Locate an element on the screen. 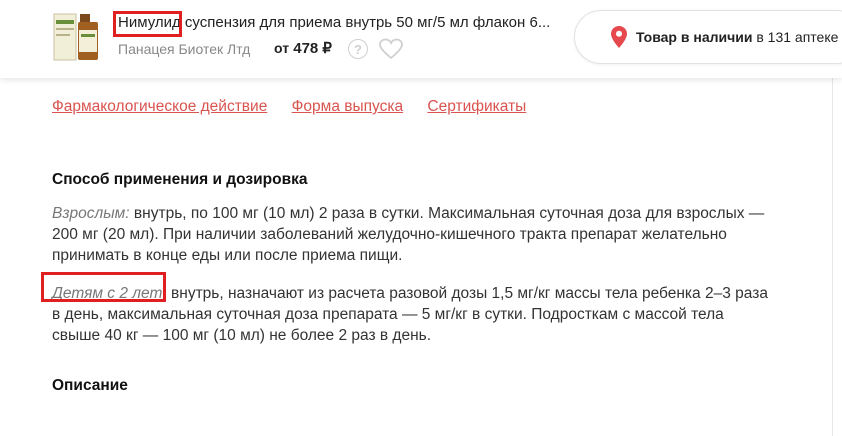 Image resolution: width=842 pixels, height=436 pixels. product-brand: Нимулид is located at coordinates (149, 22).